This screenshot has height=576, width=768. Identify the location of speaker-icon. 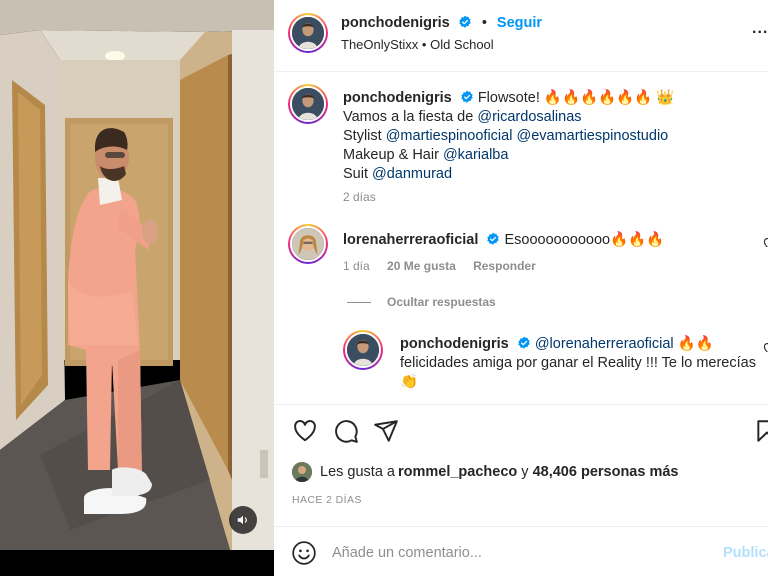
(242, 520).